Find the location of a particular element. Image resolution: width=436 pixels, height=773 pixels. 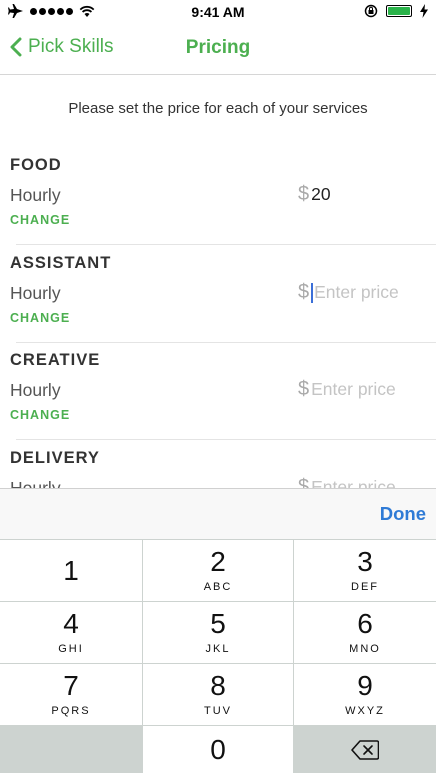

service-name: CREATIVE is located at coordinates (55, 360).